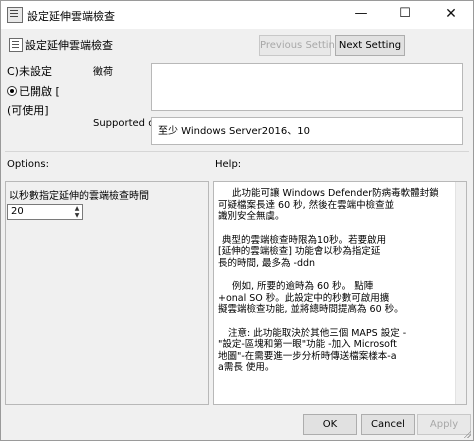  I want to click on help-line: 地圖"-在需要進一步分析時傳送檔案樣本-a, so click(307, 356).